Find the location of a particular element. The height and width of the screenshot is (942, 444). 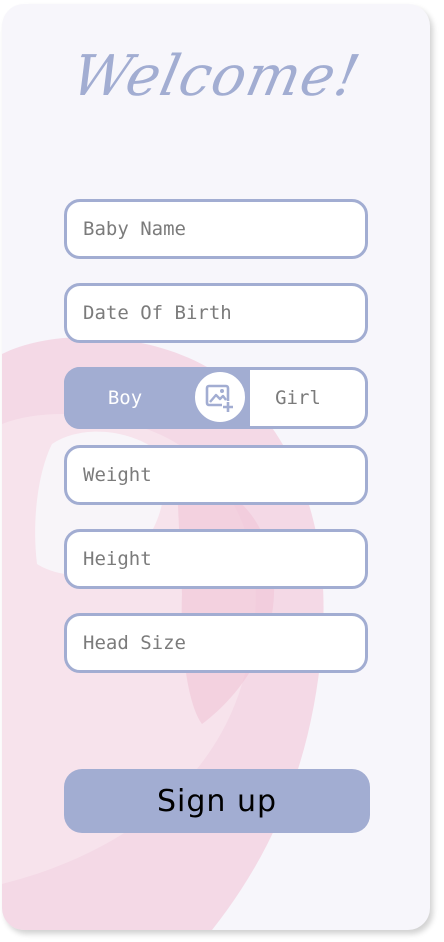

page-title: Welcome! is located at coordinates (216, 76).